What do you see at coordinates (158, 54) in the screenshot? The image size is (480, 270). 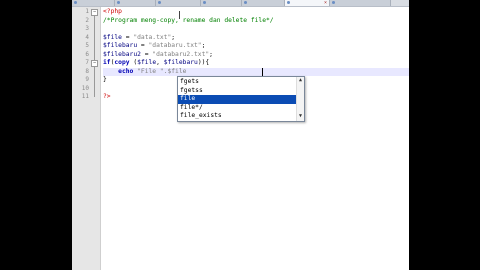 I see `code-line: $filebaru2 = "databaru2.txt";` at bounding box center [158, 54].